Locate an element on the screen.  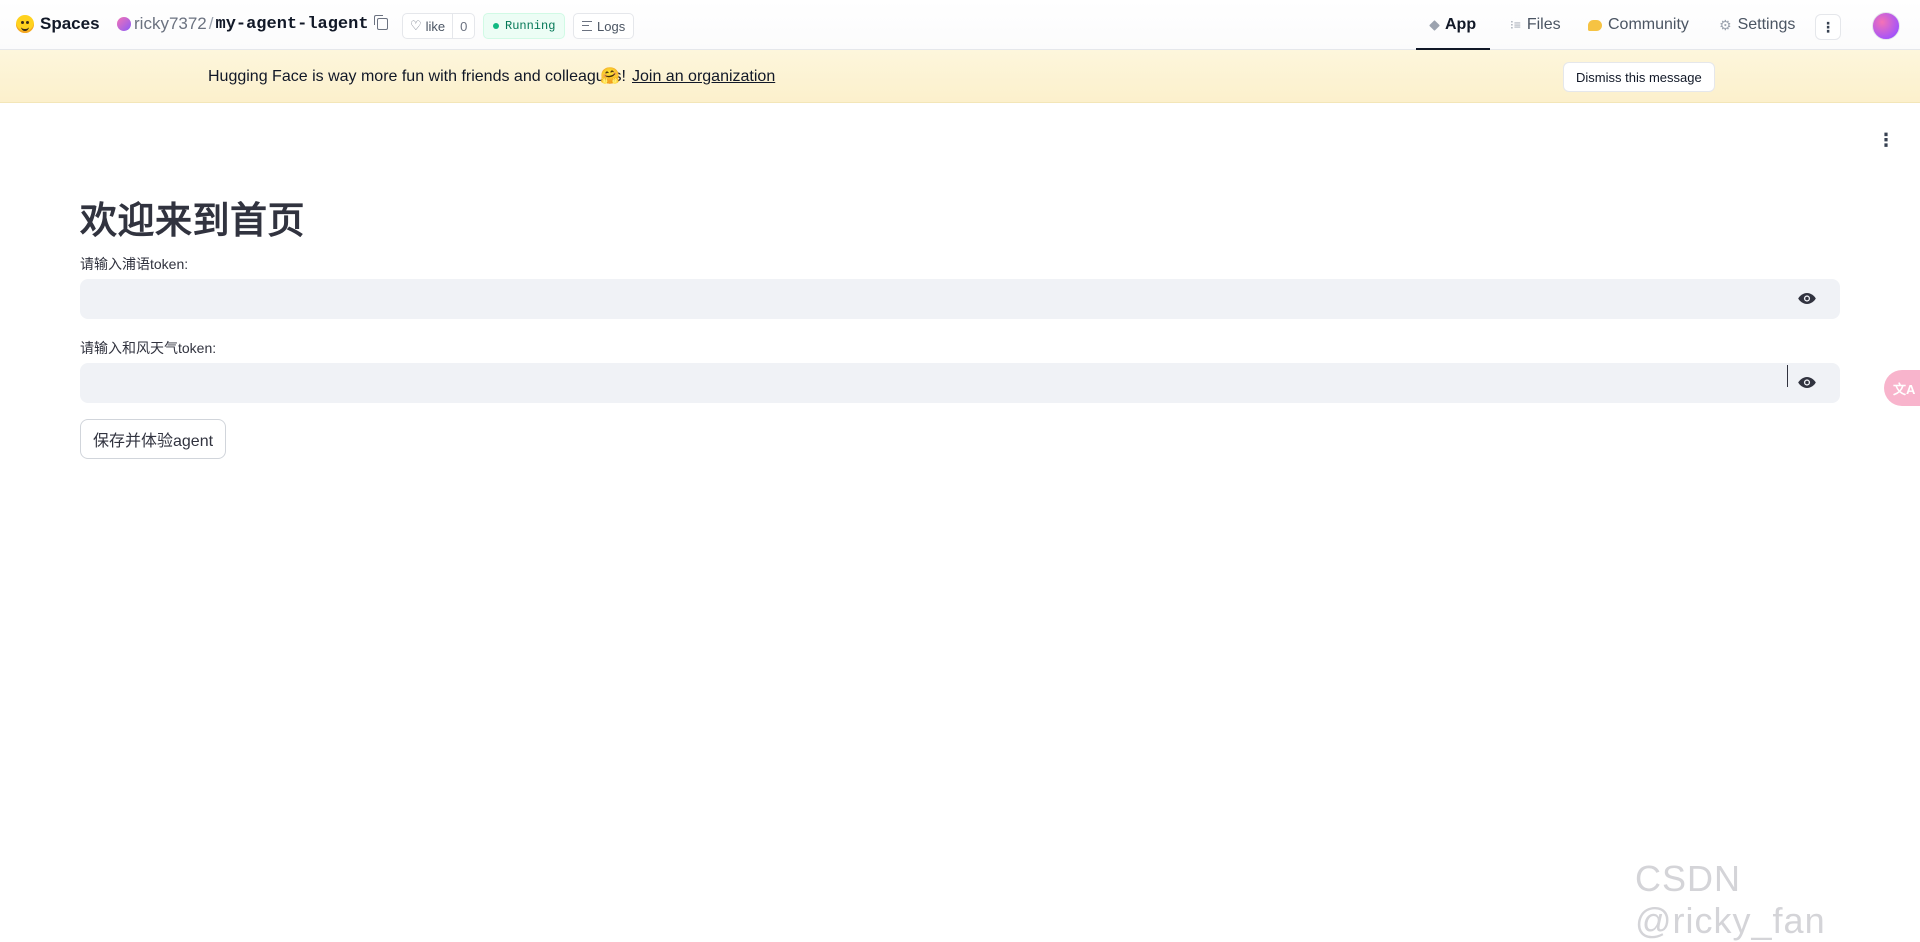
puyu-token-field is located at coordinates (960, 299).